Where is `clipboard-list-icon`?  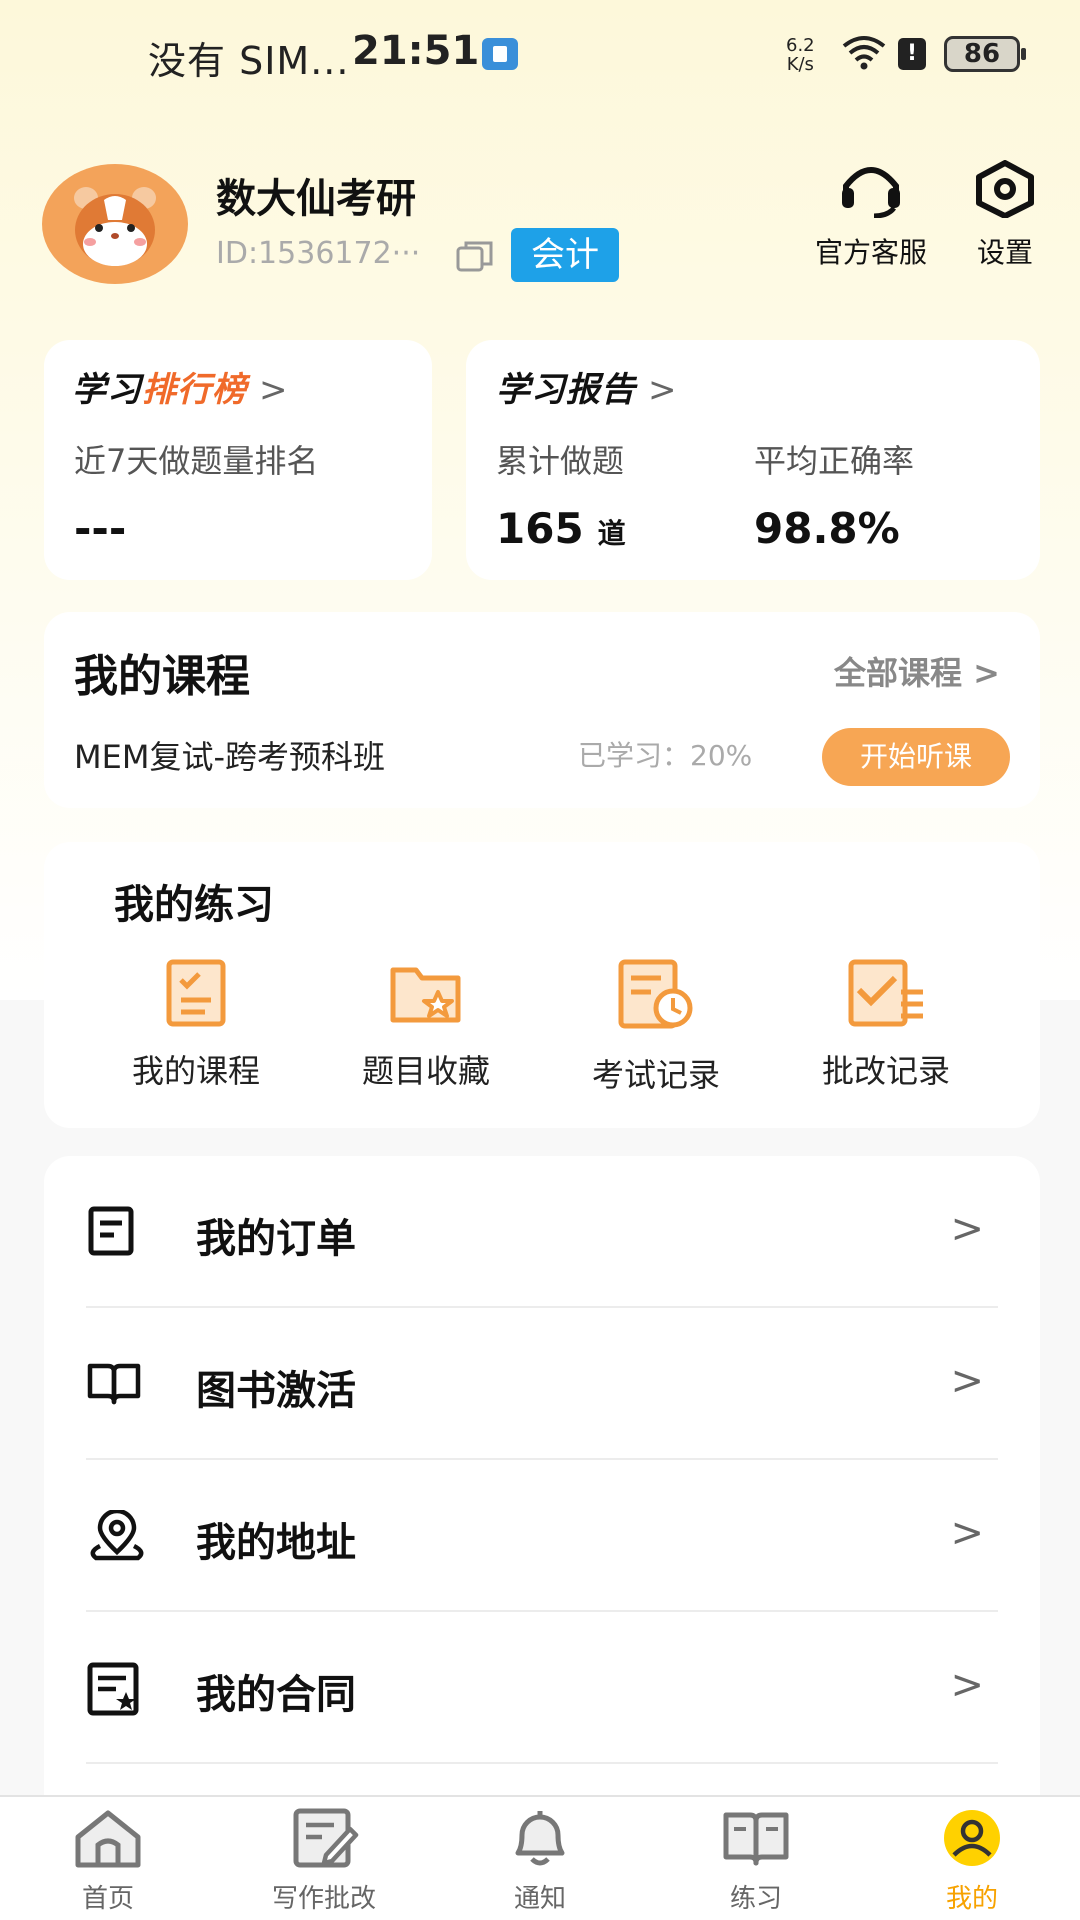
clipboard-list-icon is located at coordinates (196, 993).